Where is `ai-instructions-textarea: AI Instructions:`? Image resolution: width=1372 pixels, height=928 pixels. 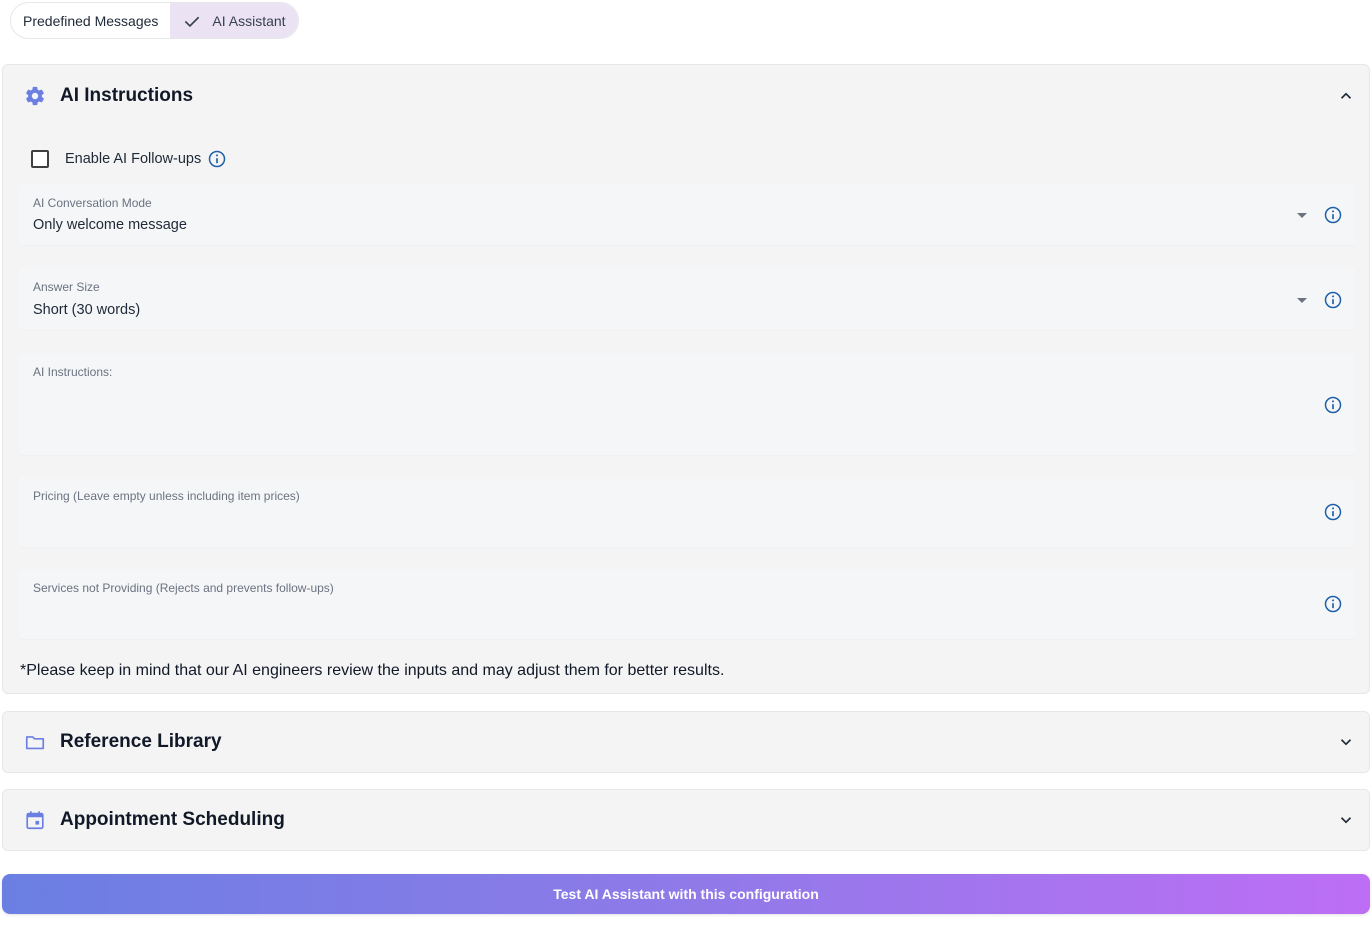 ai-instructions-textarea: AI Instructions: is located at coordinates (687, 404).